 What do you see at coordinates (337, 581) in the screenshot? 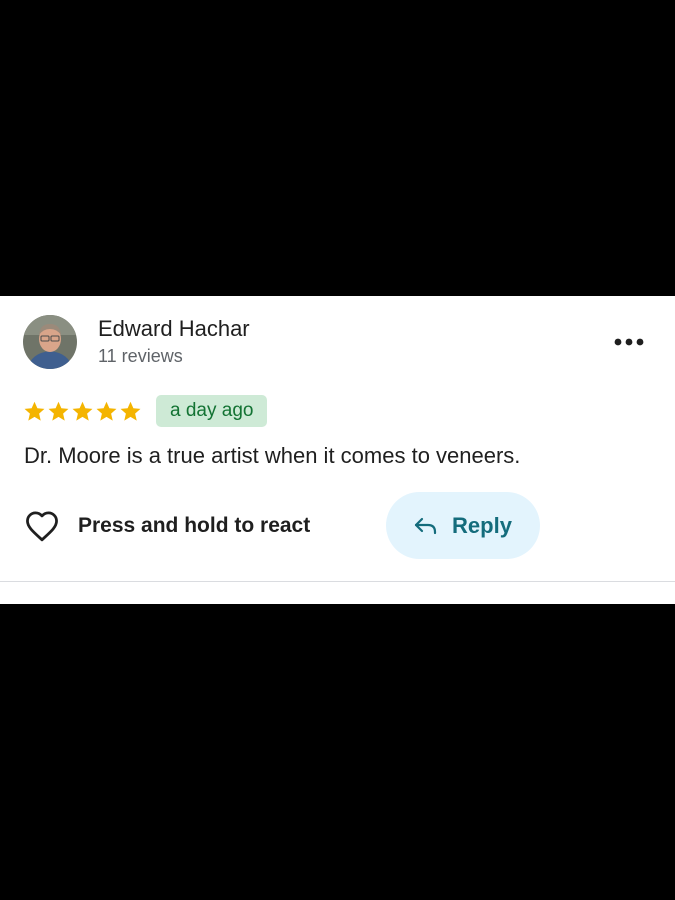
I see `divider` at bounding box center [337, 581].